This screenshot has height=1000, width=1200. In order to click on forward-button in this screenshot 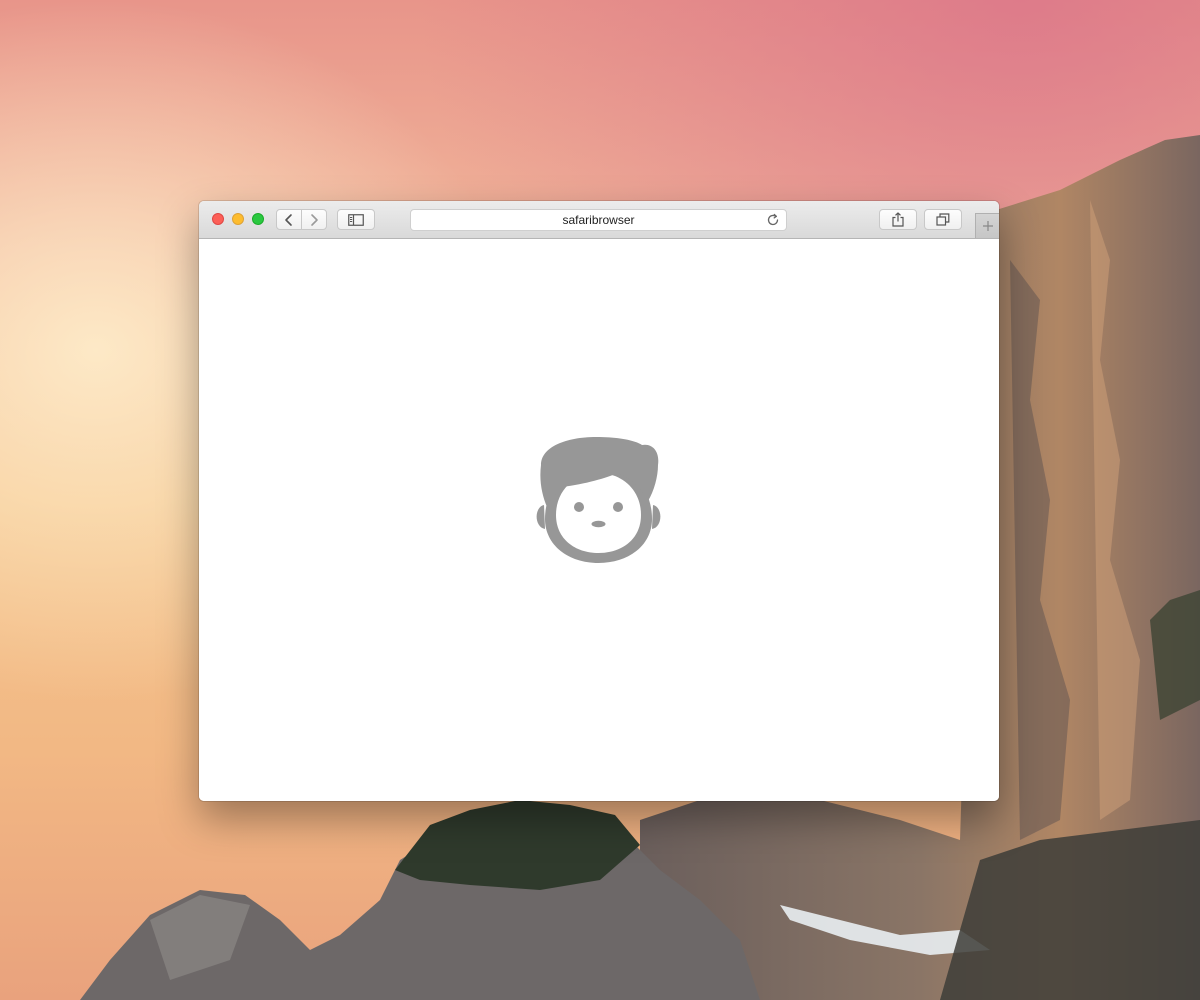, I will do `click(314, 219)`.